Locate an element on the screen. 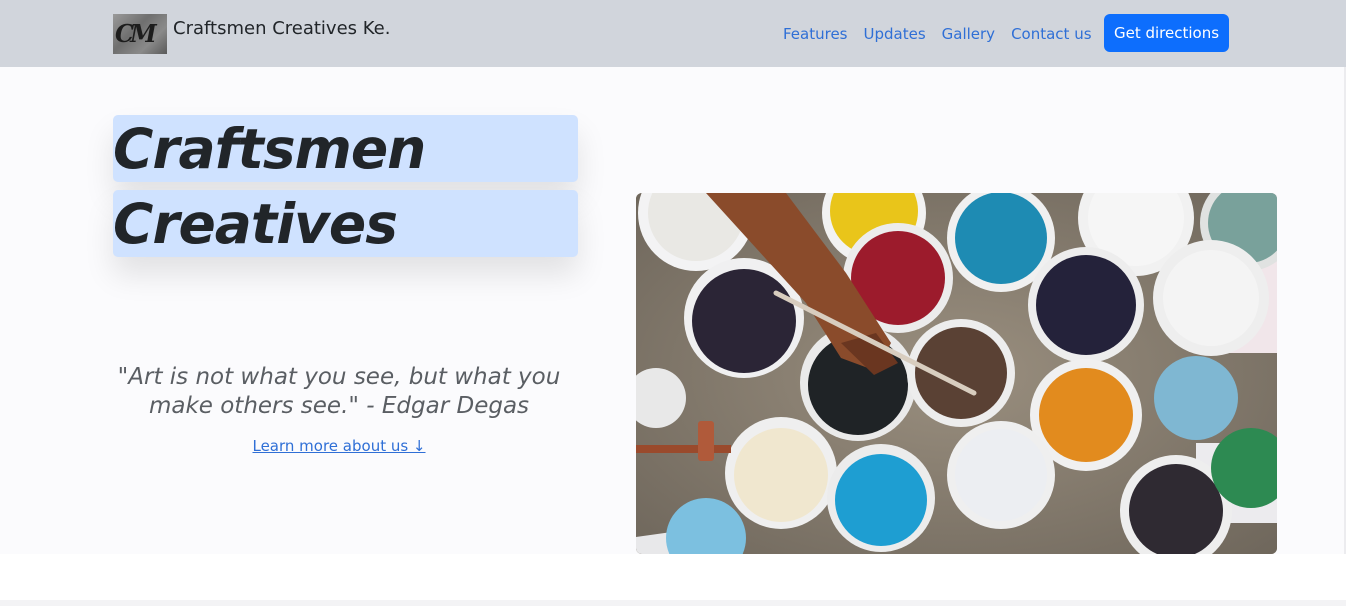  learn-more-link: Learn more about us ↓ is located at coordinates (338, 446).